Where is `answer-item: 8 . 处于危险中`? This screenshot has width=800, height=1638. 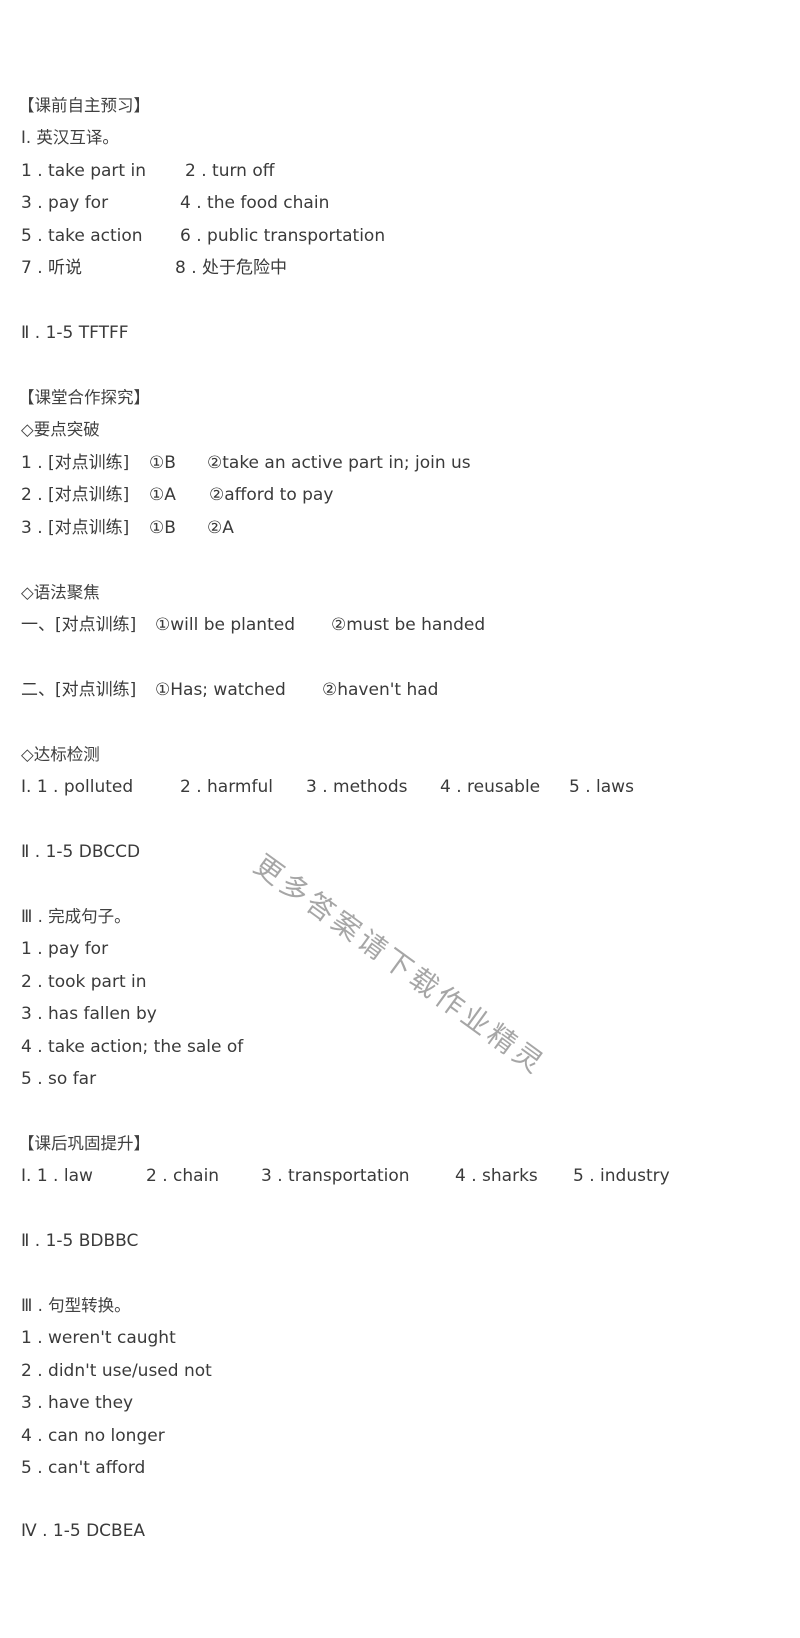
answer-item: 8 . 处于危险中 is located at coordinates (231, 268).